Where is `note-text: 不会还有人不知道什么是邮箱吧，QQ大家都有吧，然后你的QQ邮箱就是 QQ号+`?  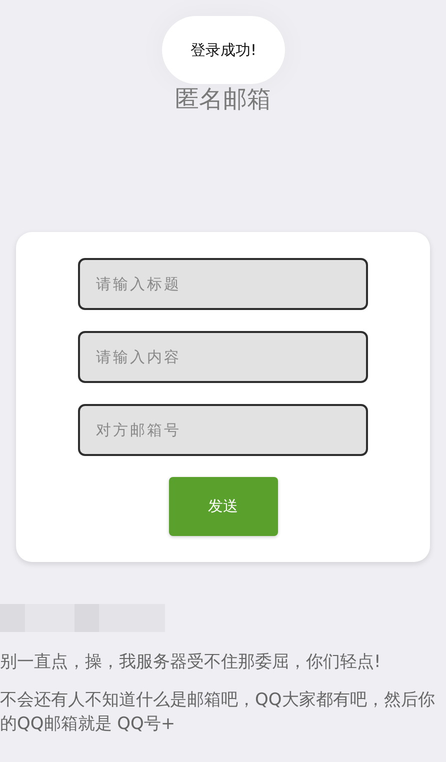
note-text: 不会还有人不知道什么是邮箱吧，QQ大家都有吧，然后你的QQ邮箱就是 QQ号+ is located at coordinates (218, 712).